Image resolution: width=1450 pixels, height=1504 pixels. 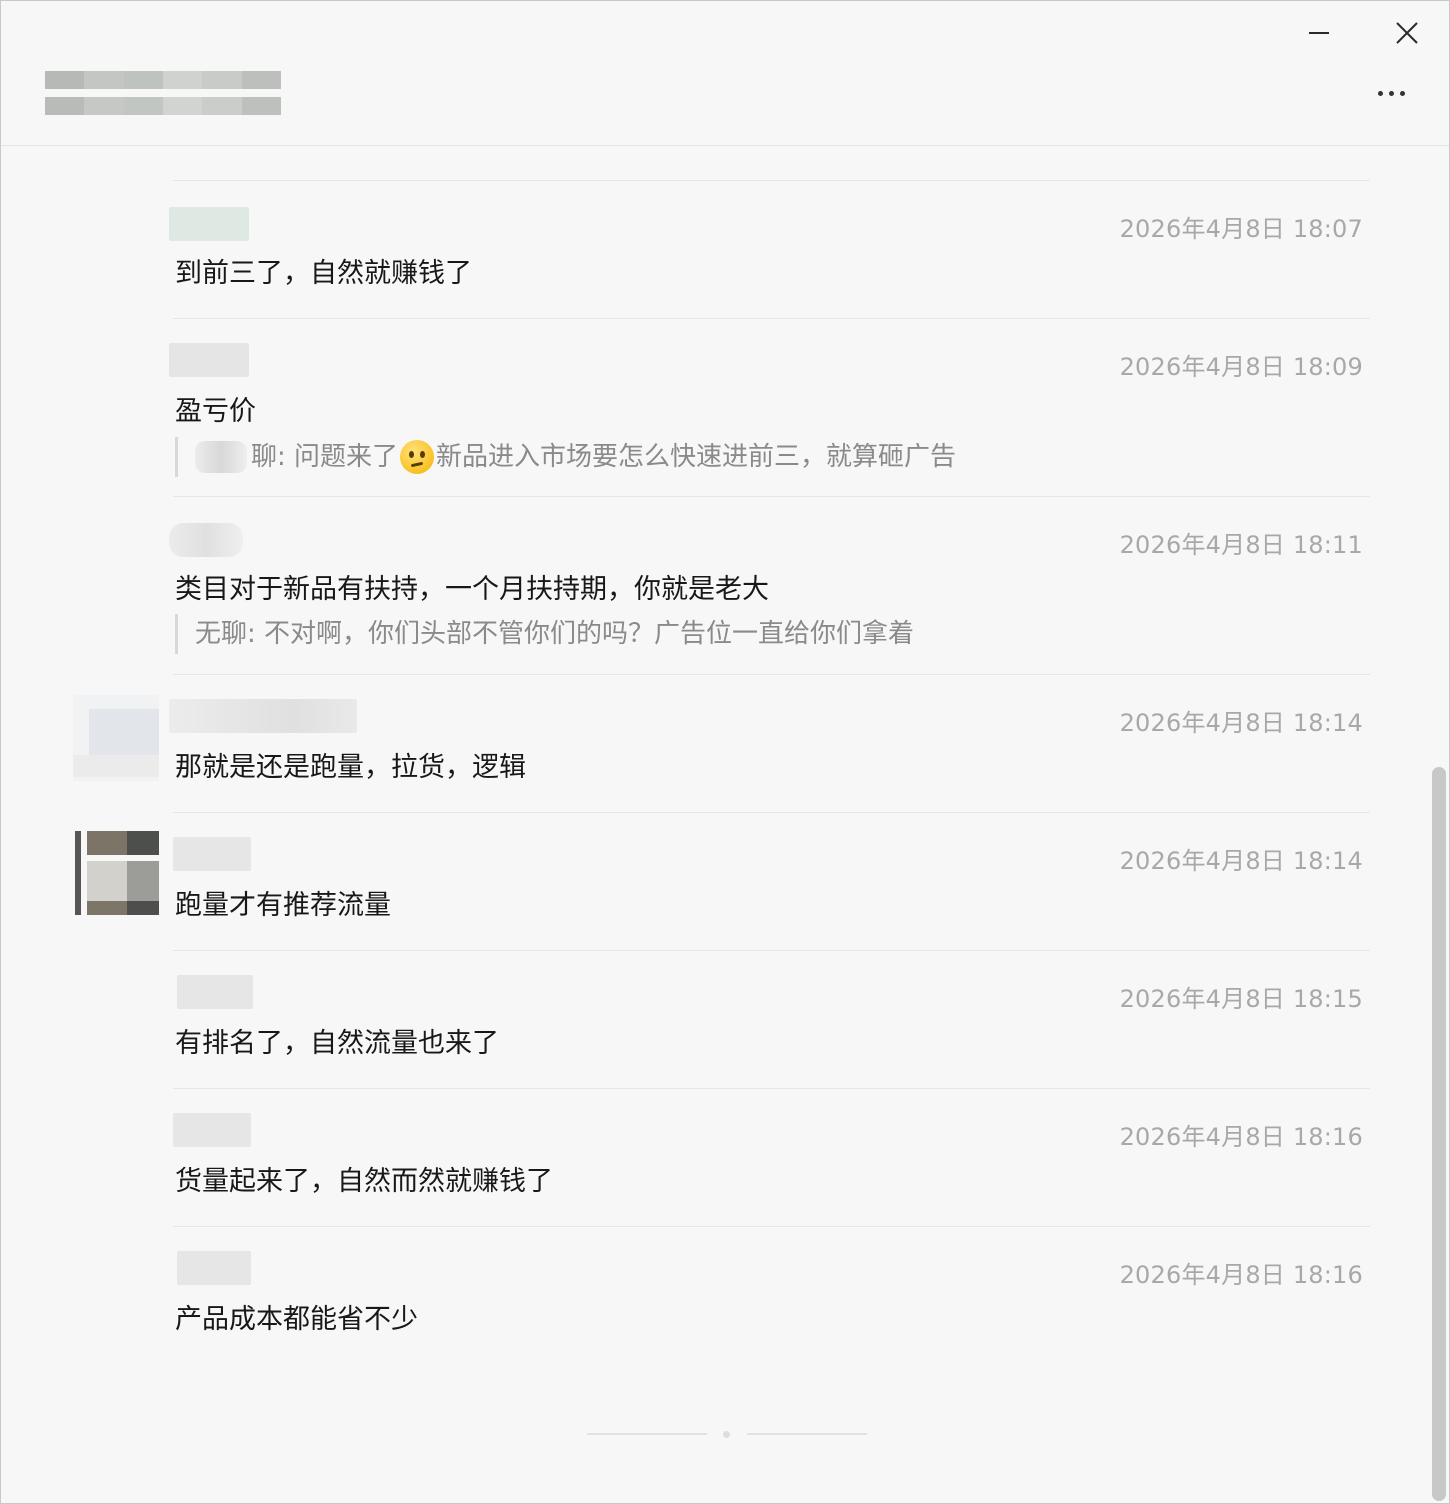 I want to click on more-icon, so click(x=1380, y=93).